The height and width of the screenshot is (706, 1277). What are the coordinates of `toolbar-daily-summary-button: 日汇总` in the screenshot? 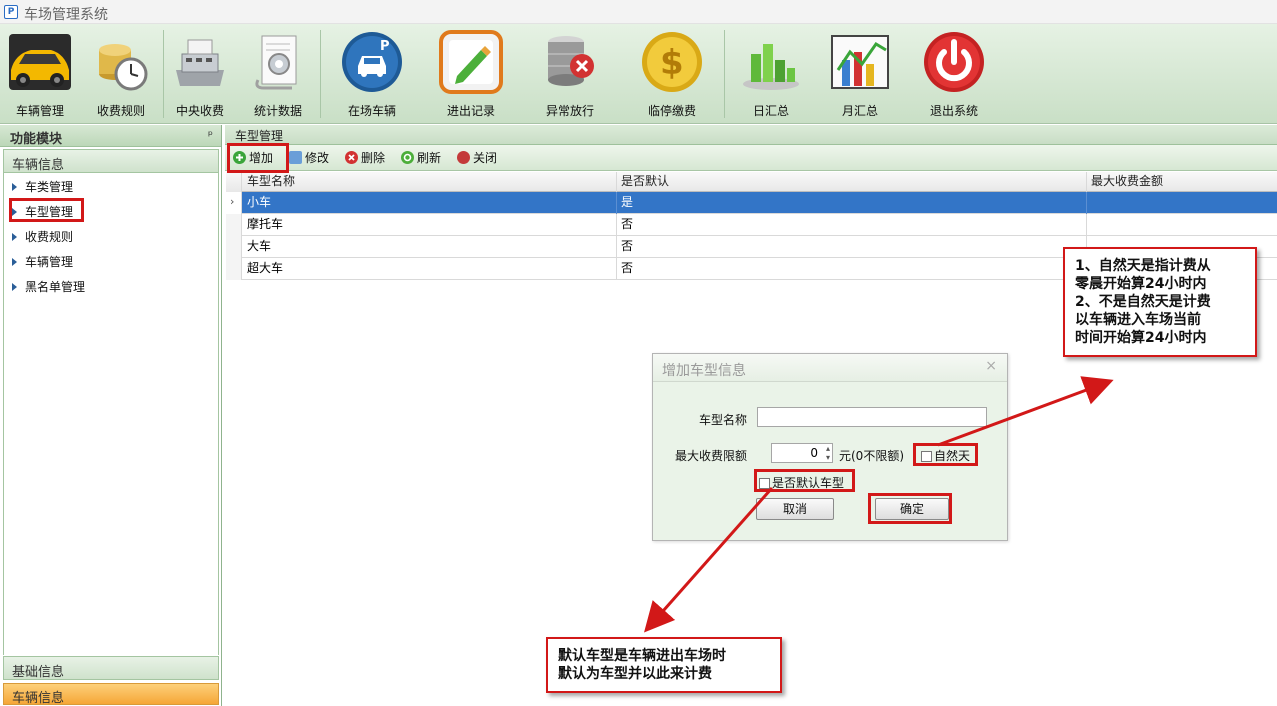 It's located at (771, 74).